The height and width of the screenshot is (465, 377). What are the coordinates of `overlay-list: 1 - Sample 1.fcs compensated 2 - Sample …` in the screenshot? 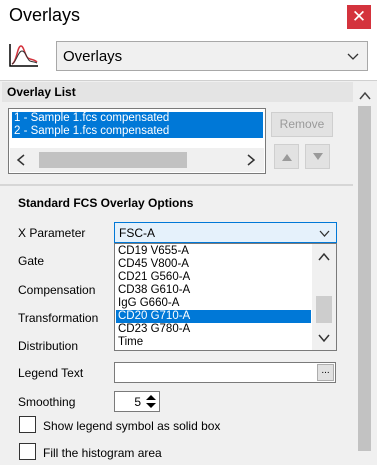 It's located at (137, 141).